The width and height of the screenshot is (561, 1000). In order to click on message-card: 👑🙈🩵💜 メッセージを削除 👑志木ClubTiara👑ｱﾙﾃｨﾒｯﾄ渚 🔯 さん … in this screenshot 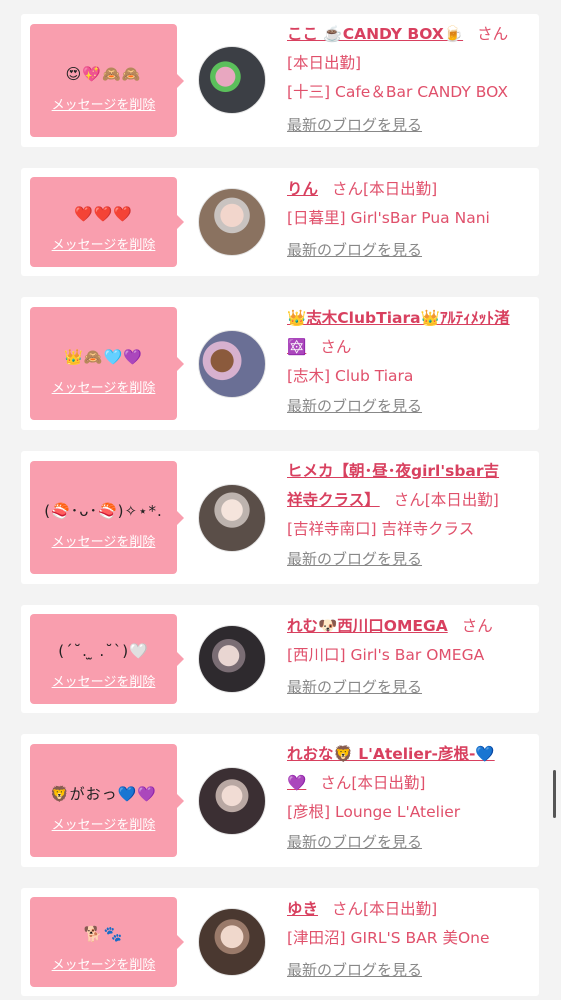, I will do `click(280, 363)`.